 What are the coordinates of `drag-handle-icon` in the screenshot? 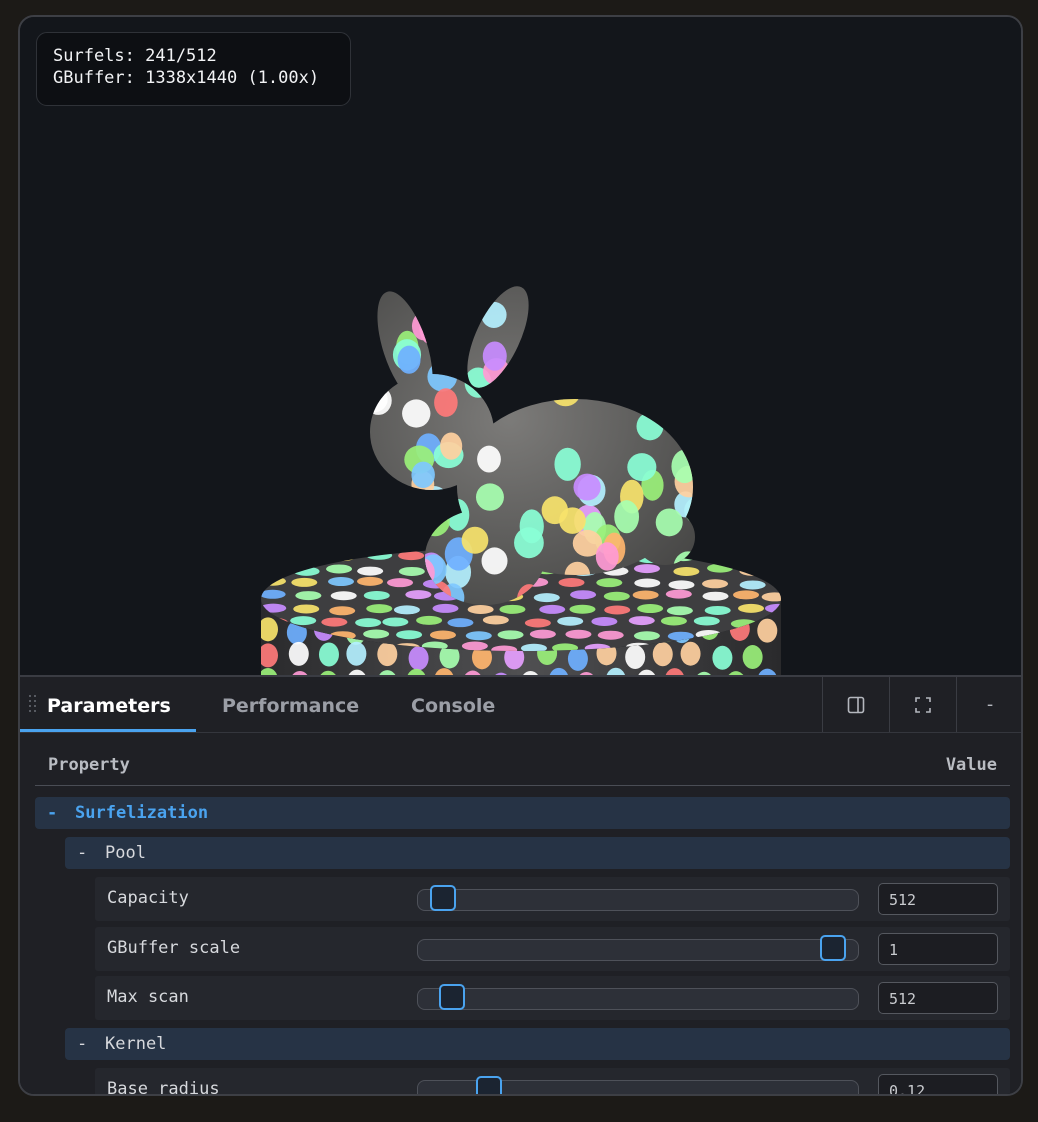 It's located at (34, 704).